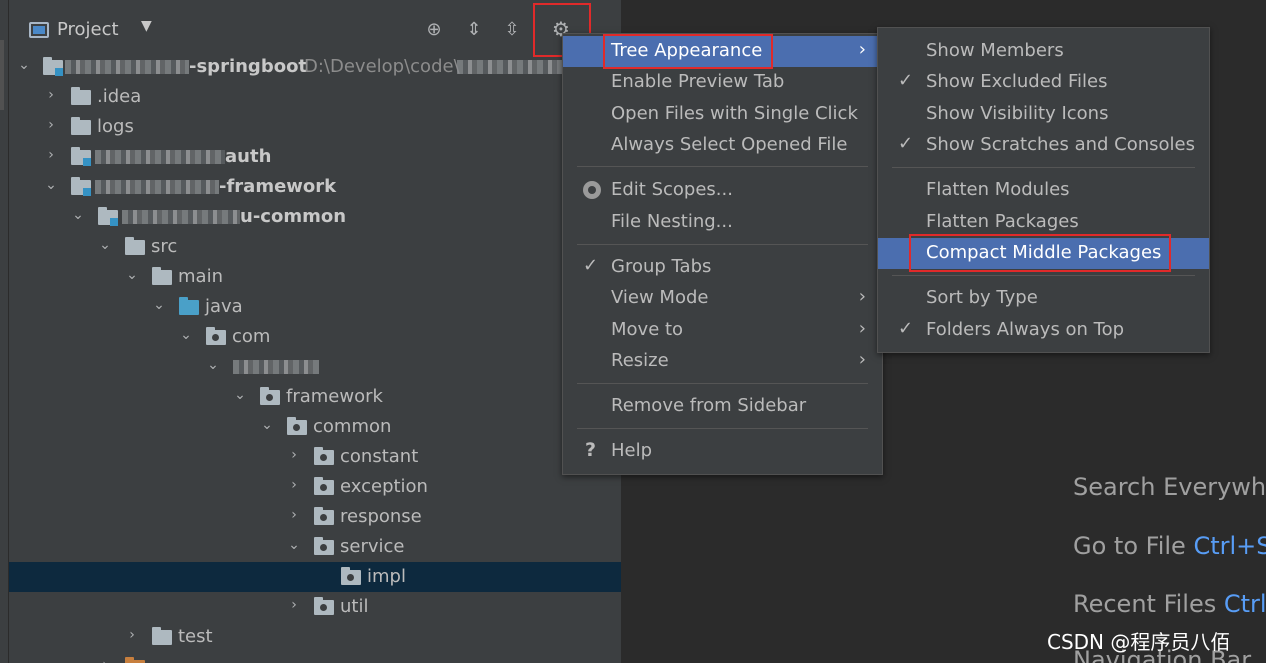 The image size is (1266, 663). What do you see at coordinates (1043, 82) in the screenshot?
I see `submenu-item-show-excluded: ✓ Show Excluded Files` at bounding box center [1043, 82].